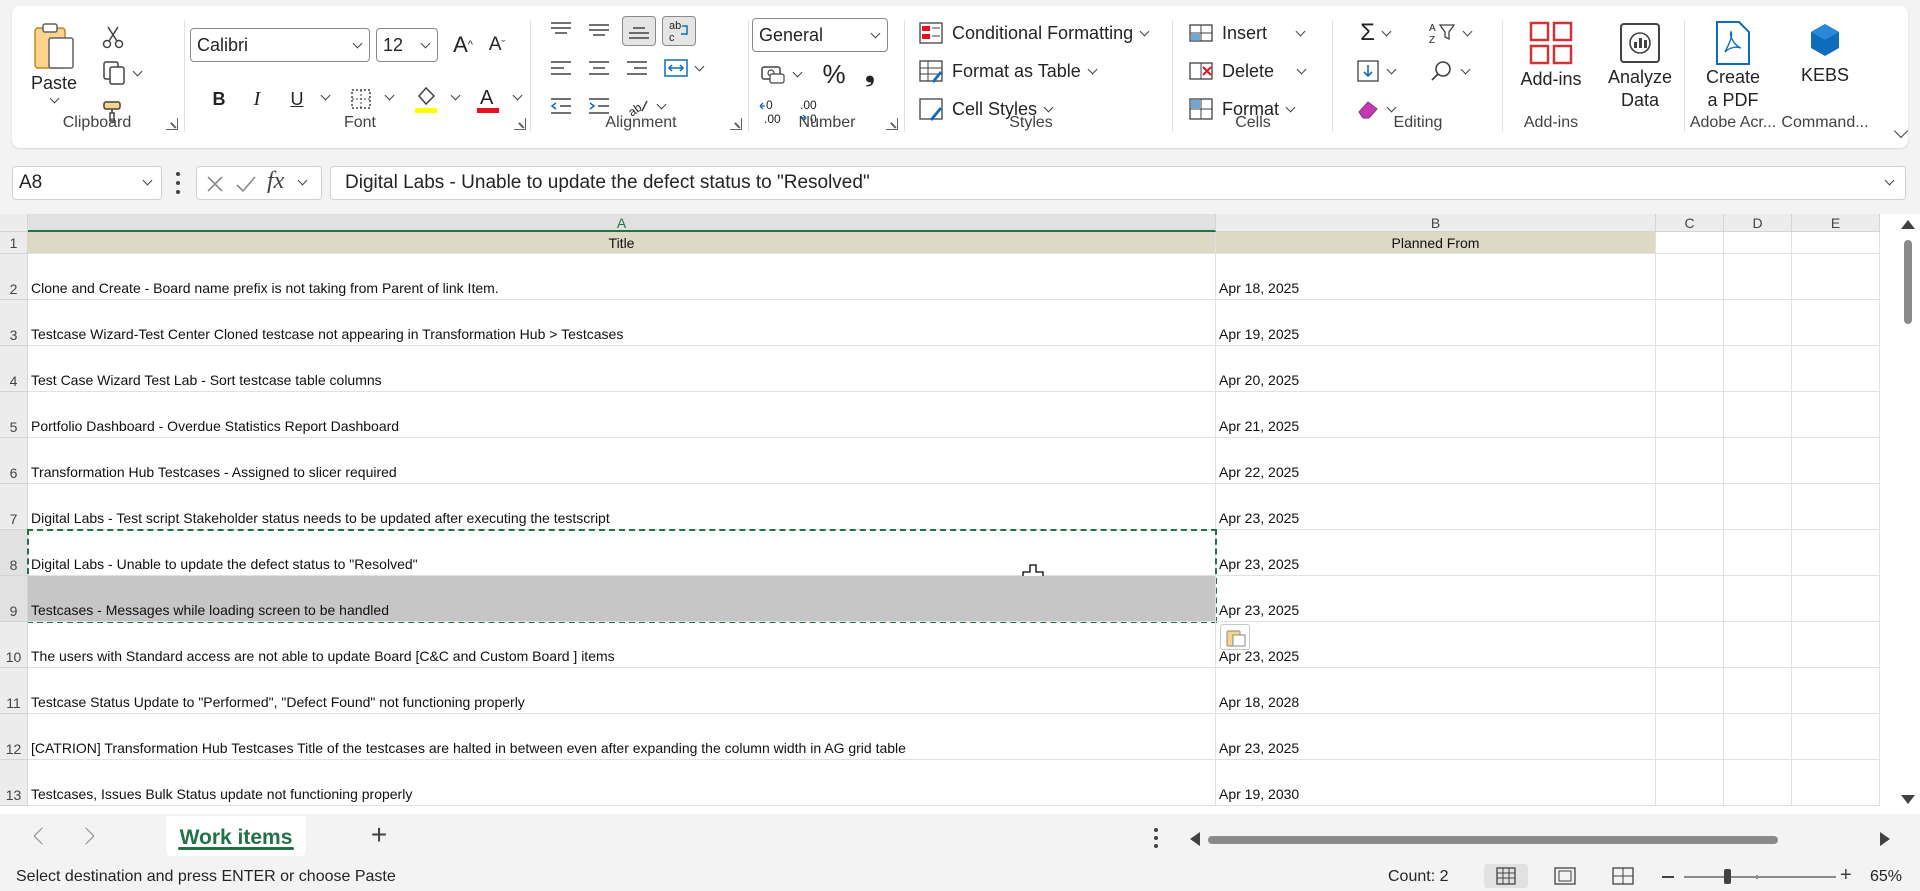  I want to click on scroll-up-icon, so click(1908, 224).